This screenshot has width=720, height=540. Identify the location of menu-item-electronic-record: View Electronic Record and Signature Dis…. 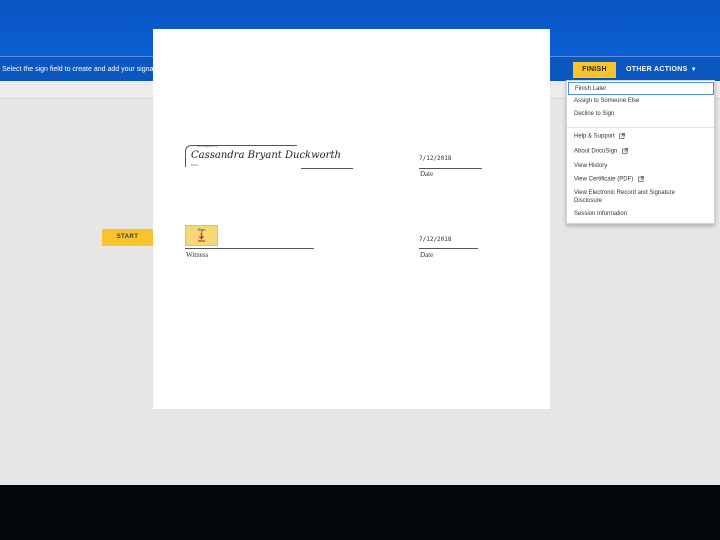
(638, 197).